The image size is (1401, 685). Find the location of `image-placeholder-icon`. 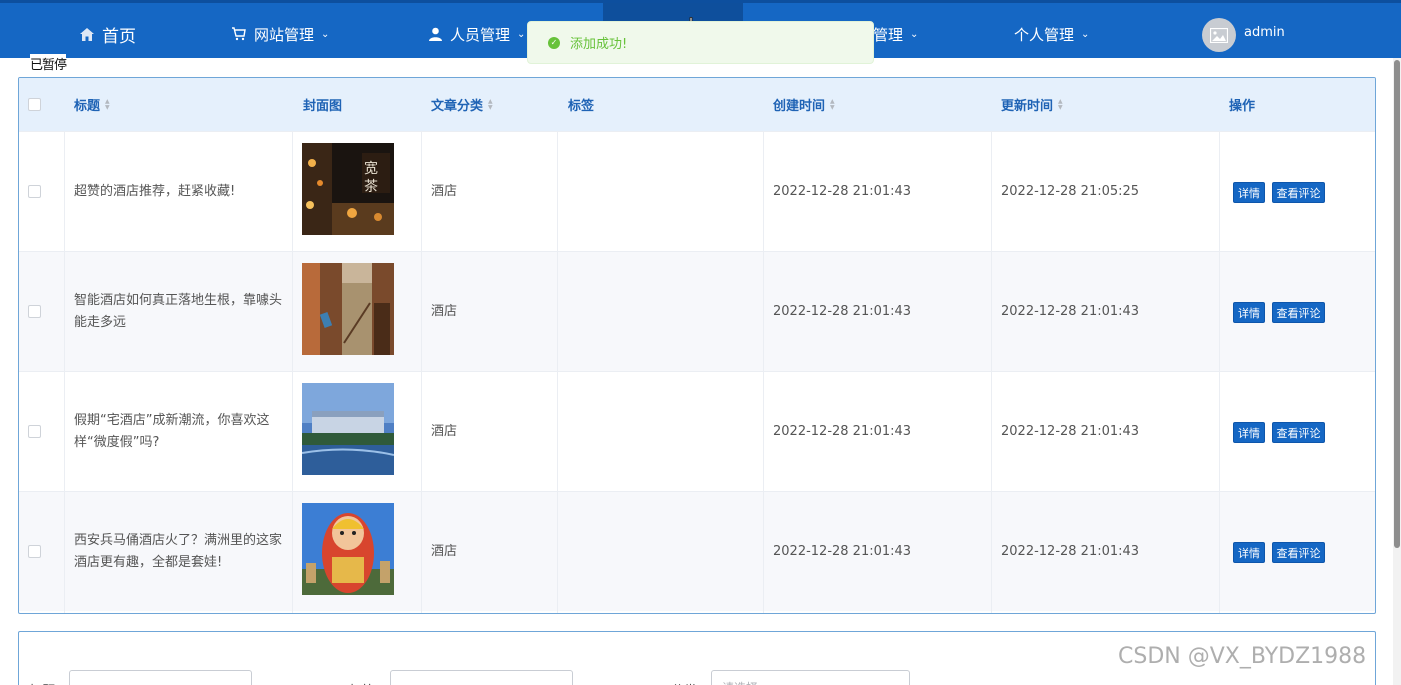

image-placeholder-icon is located at coordinates (1219, 35).